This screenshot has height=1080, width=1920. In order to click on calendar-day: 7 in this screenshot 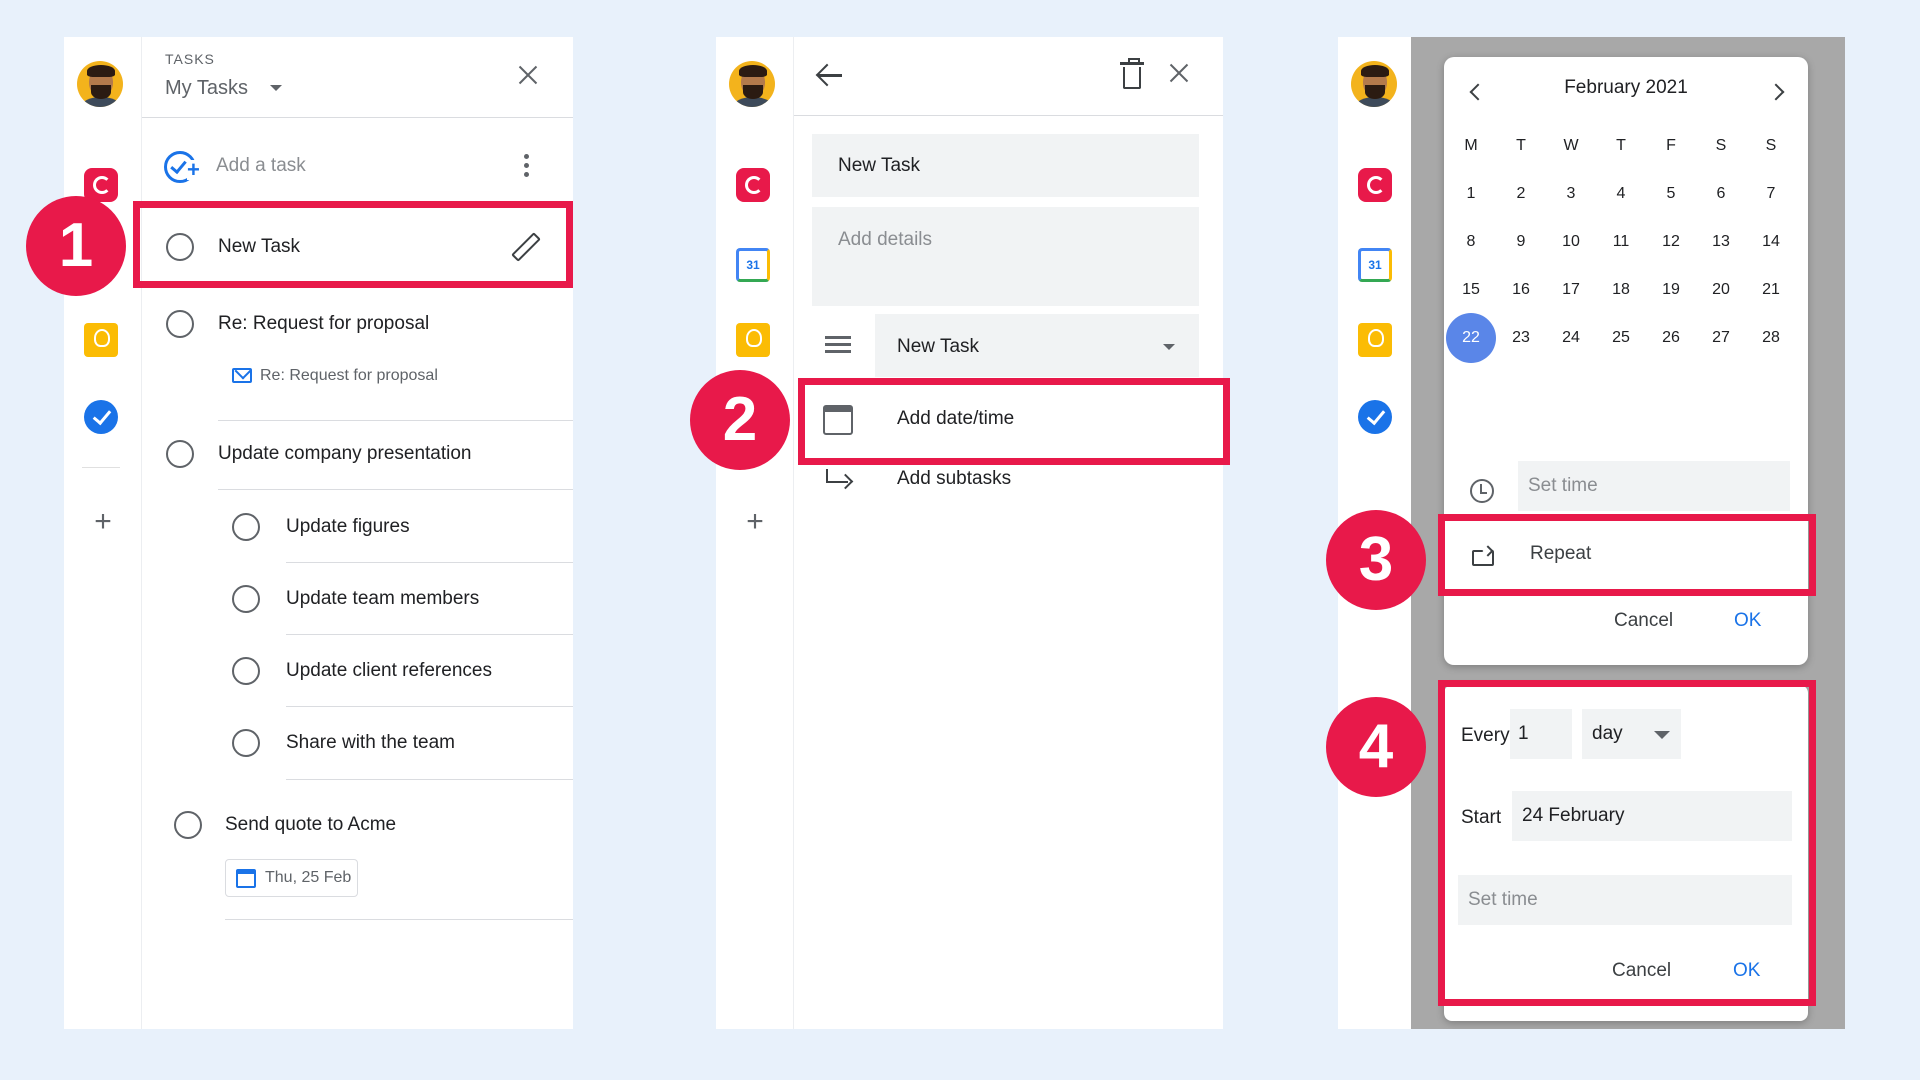, I will do `click(1771, 194)`.